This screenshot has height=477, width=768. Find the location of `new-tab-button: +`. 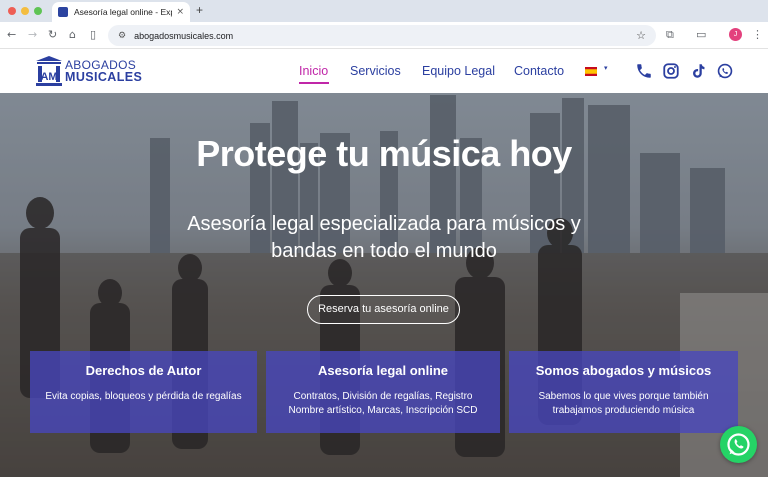

new-tab-button: + is located at coordinates (199, 10).